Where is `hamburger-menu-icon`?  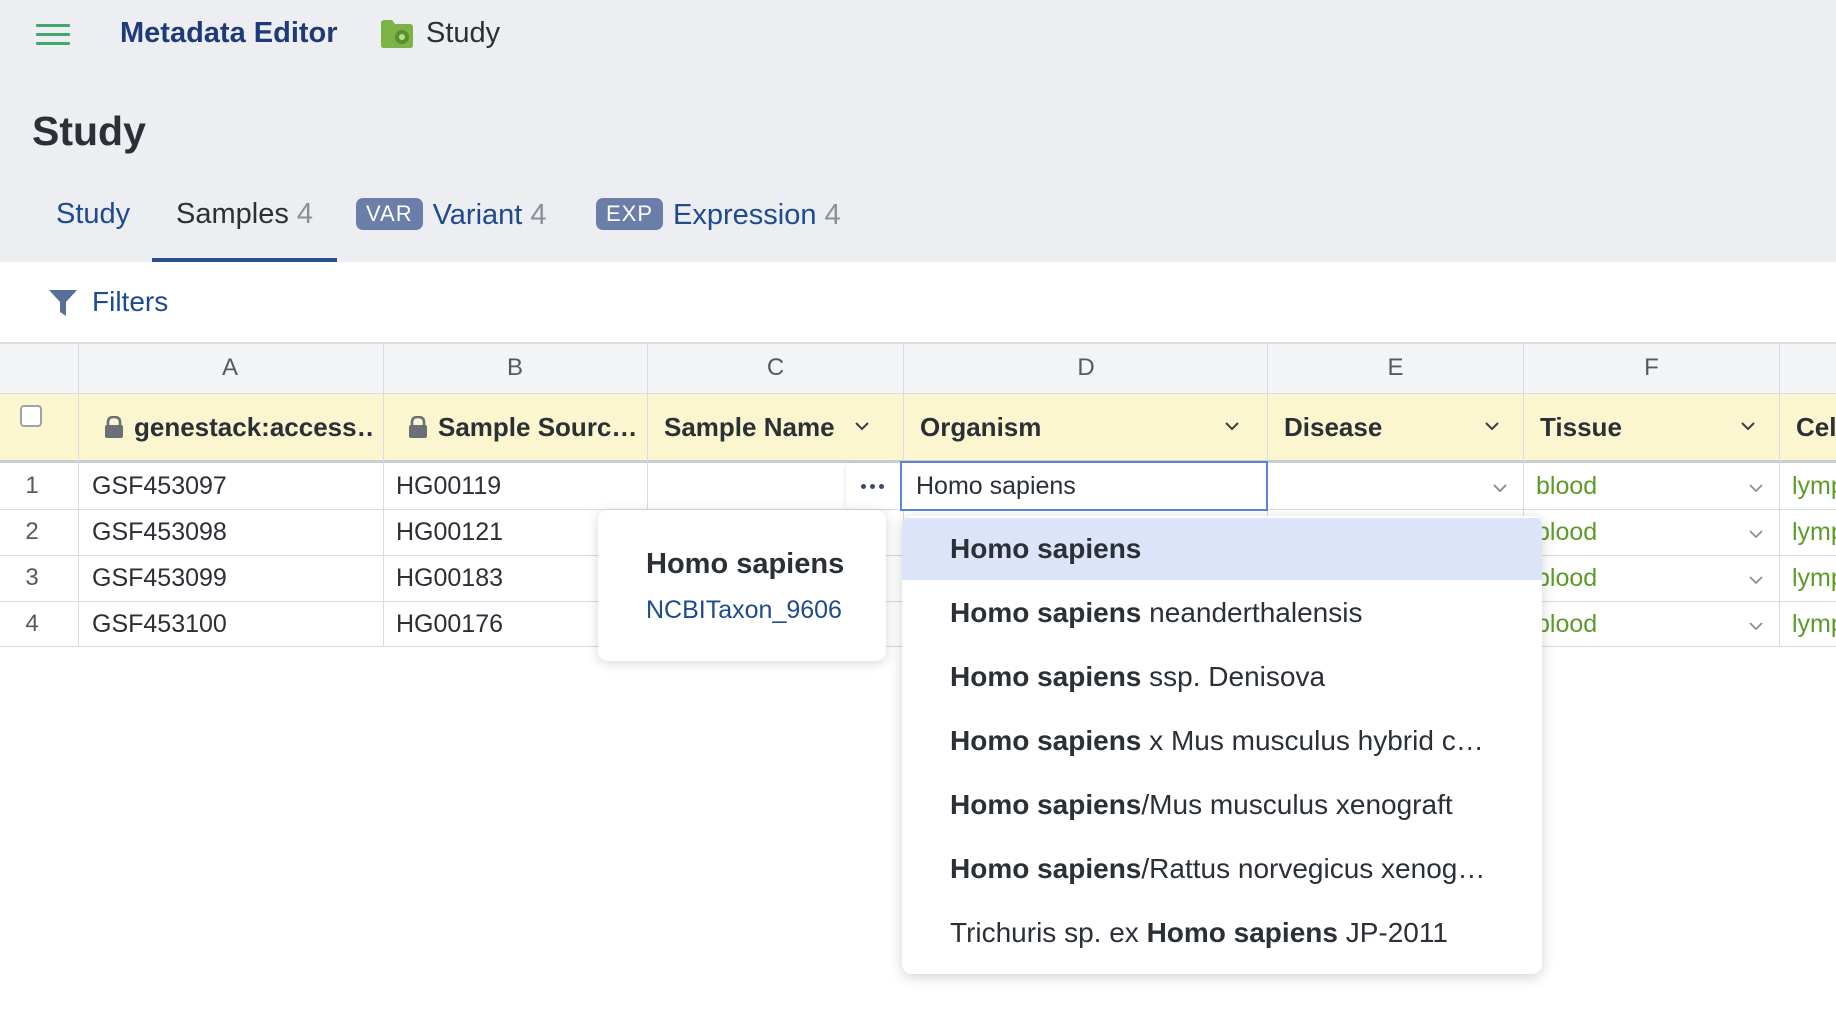
hamburger-menu-icon is located at coordinates (53, 35).